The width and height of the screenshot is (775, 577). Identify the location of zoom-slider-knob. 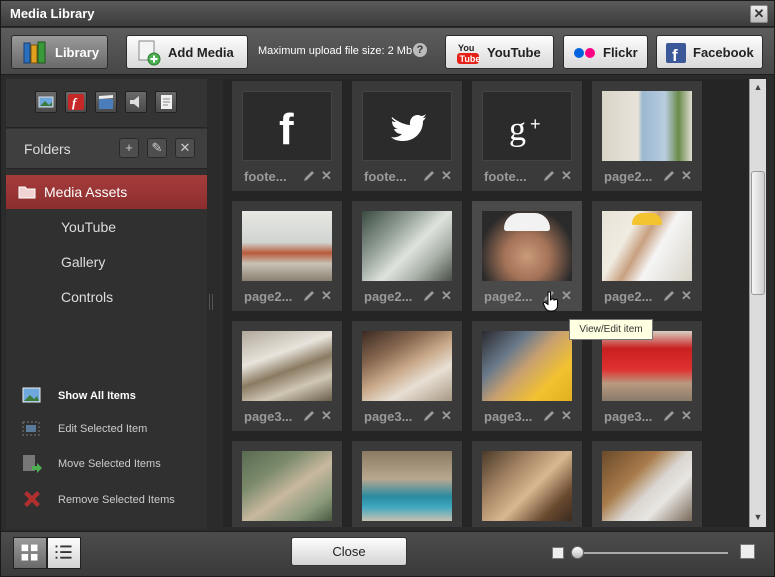
(577, 552).